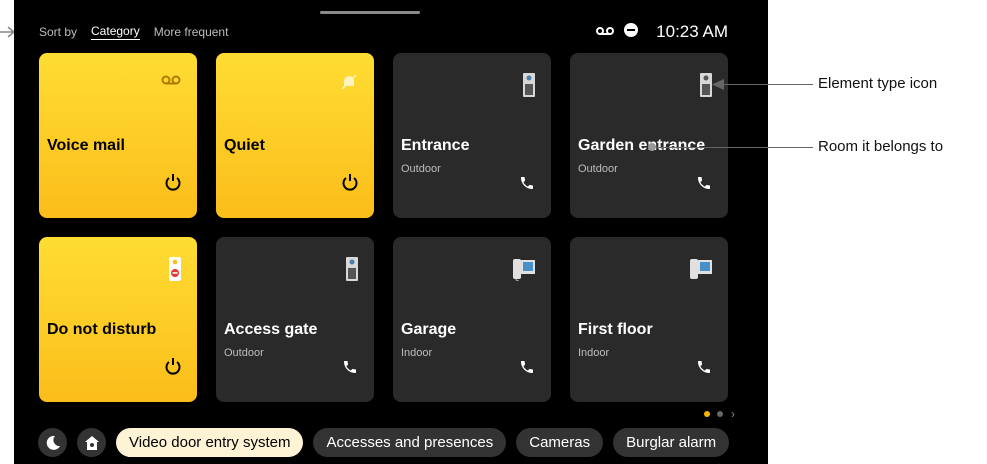  I want to click on drag-handle, so click(370, 12).